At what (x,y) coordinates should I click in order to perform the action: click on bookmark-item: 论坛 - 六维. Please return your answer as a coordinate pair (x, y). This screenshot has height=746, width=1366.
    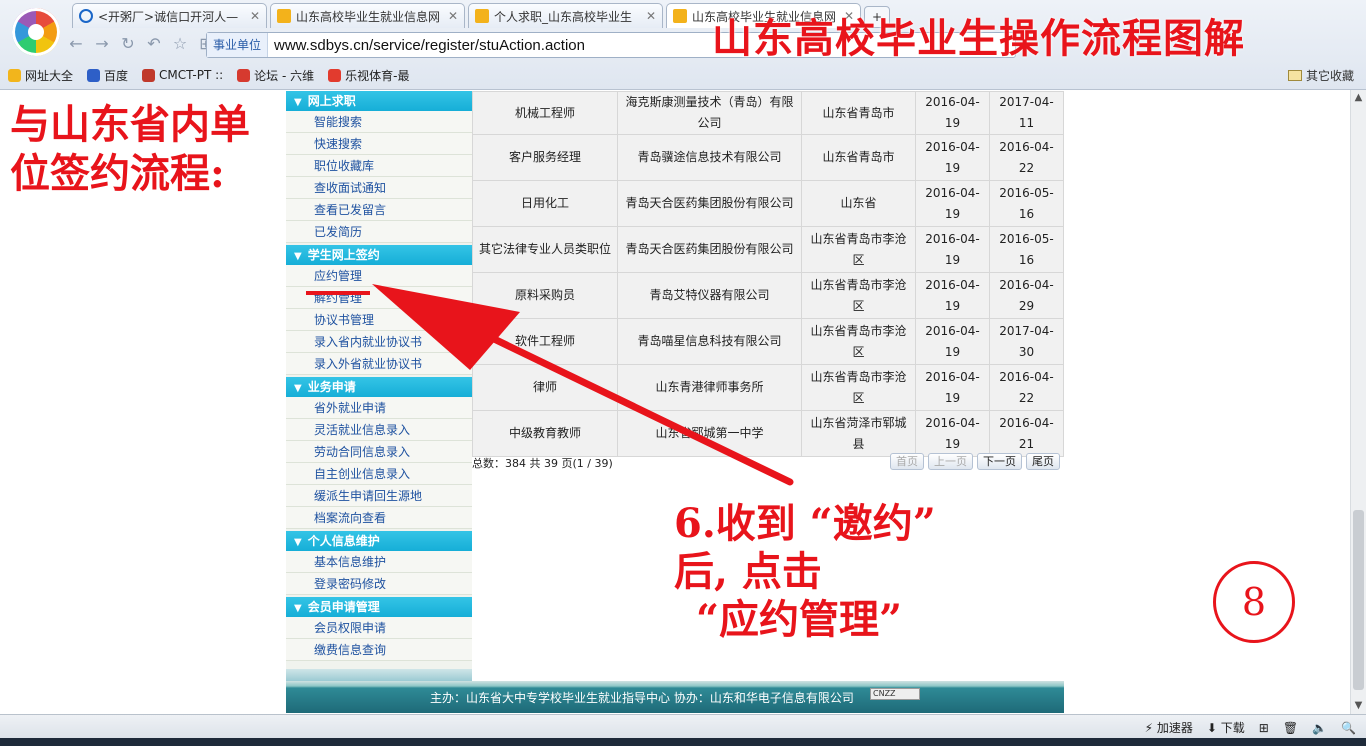
    Looking at the image, I should click on (275, 75).